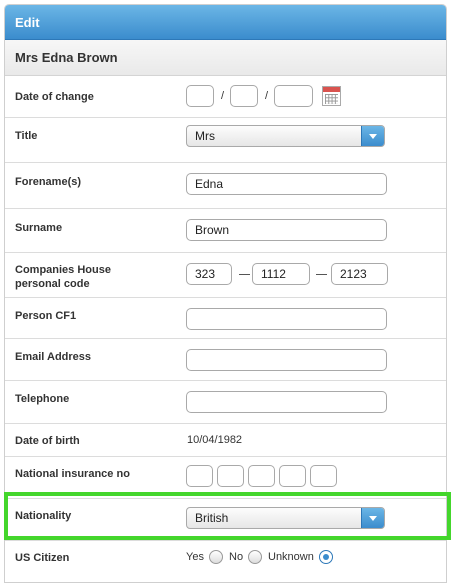 The height and width of the screenshot is (583, 451). Describe the element at coordinates (63, 270) in the screenshot. I see `companies-house-label-line1: Companies House` at that location.